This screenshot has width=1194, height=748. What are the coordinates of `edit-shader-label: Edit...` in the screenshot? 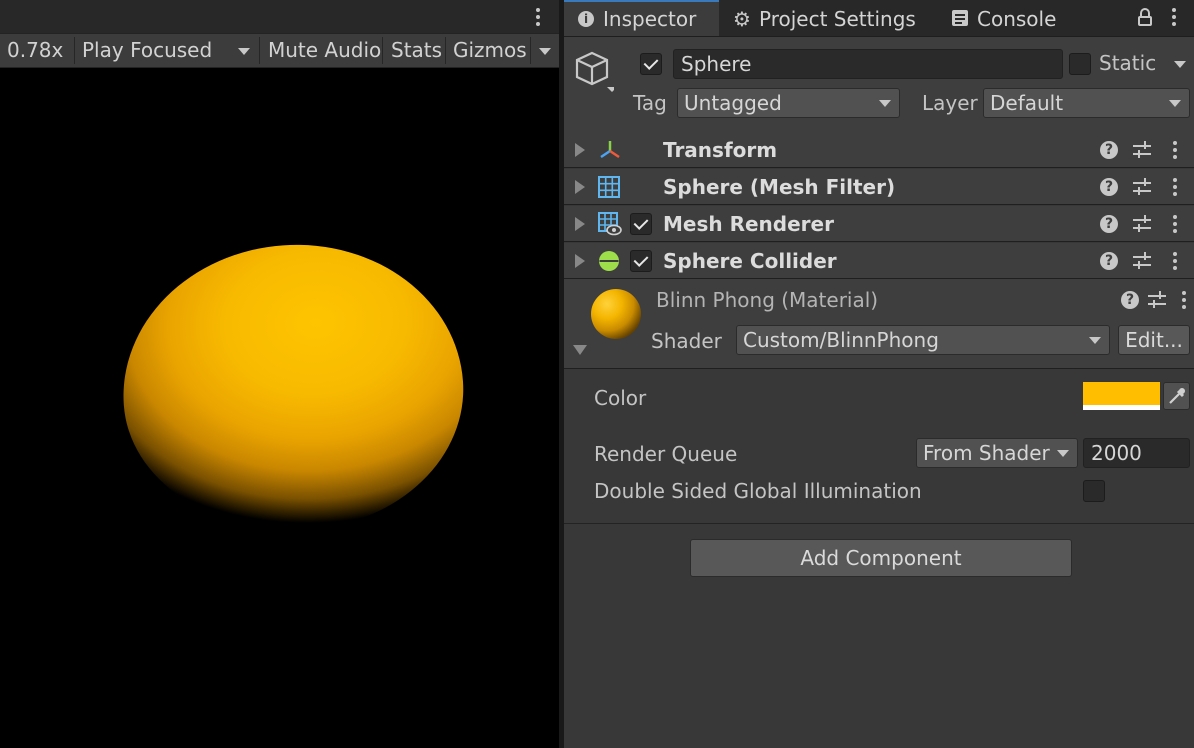 It's located at (1154, 340).